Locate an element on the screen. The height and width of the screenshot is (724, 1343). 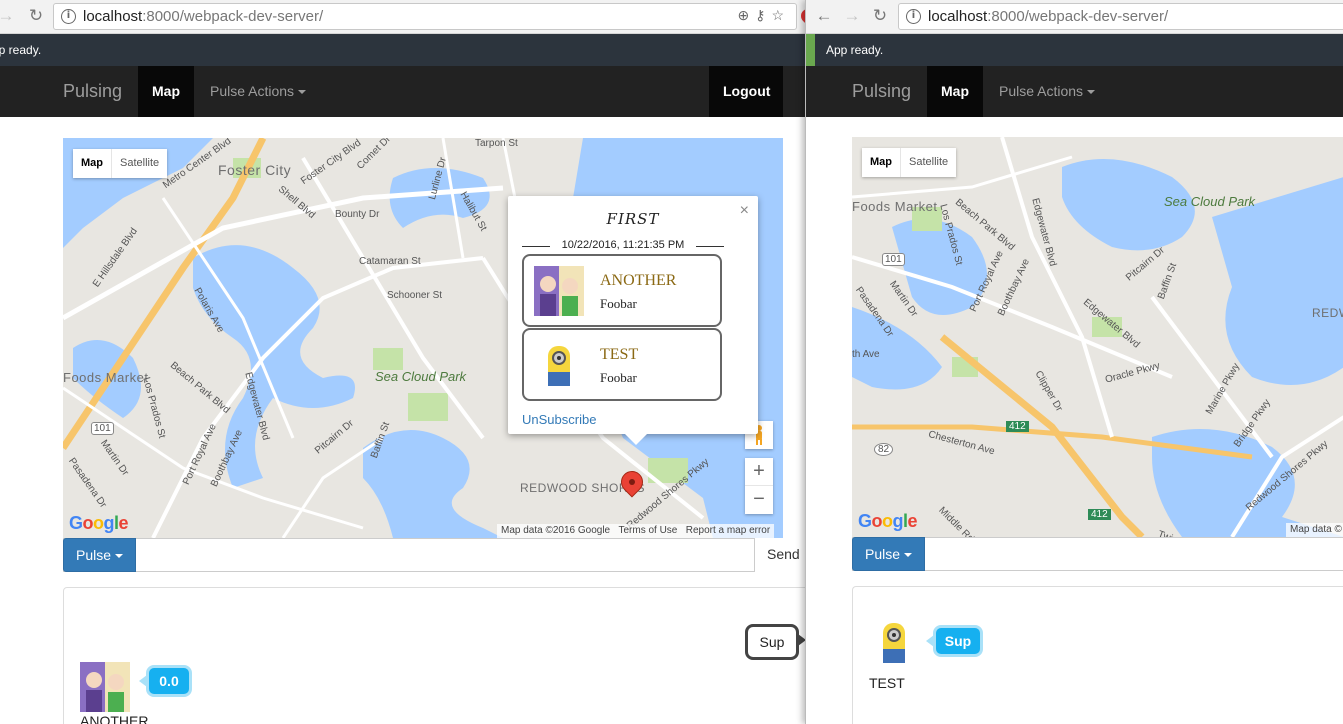
pulse-button-label: Pulse is located at coordinates (94, 555).